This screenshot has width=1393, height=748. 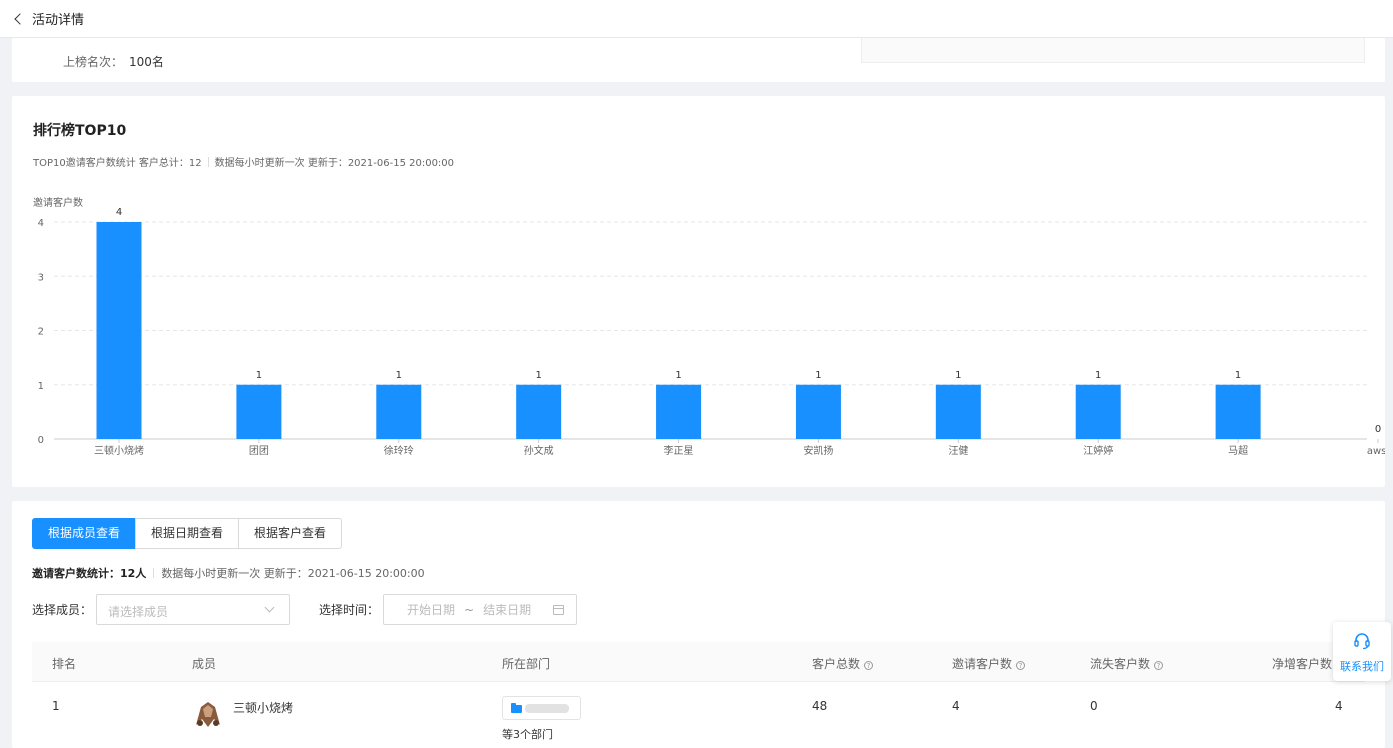 What do you see at coordinates (138, 612) in the screenshot?
I see `member-select-placeholder: 请选择成员` at bounding box center [138, 612].